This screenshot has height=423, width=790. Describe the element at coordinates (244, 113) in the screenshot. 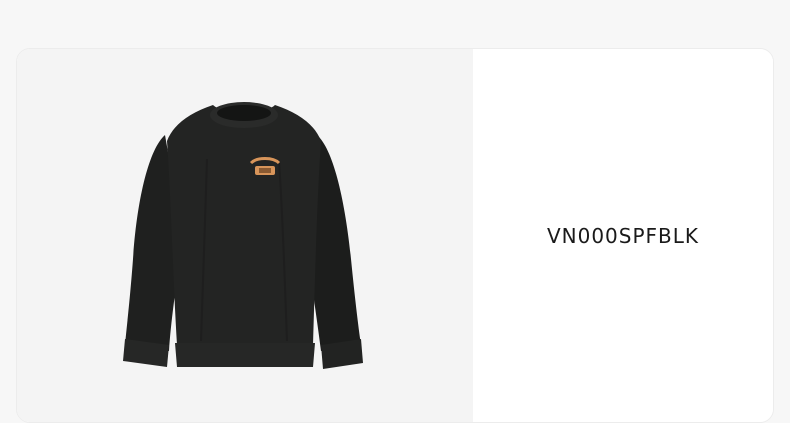

I see `collar-inner` at that location.